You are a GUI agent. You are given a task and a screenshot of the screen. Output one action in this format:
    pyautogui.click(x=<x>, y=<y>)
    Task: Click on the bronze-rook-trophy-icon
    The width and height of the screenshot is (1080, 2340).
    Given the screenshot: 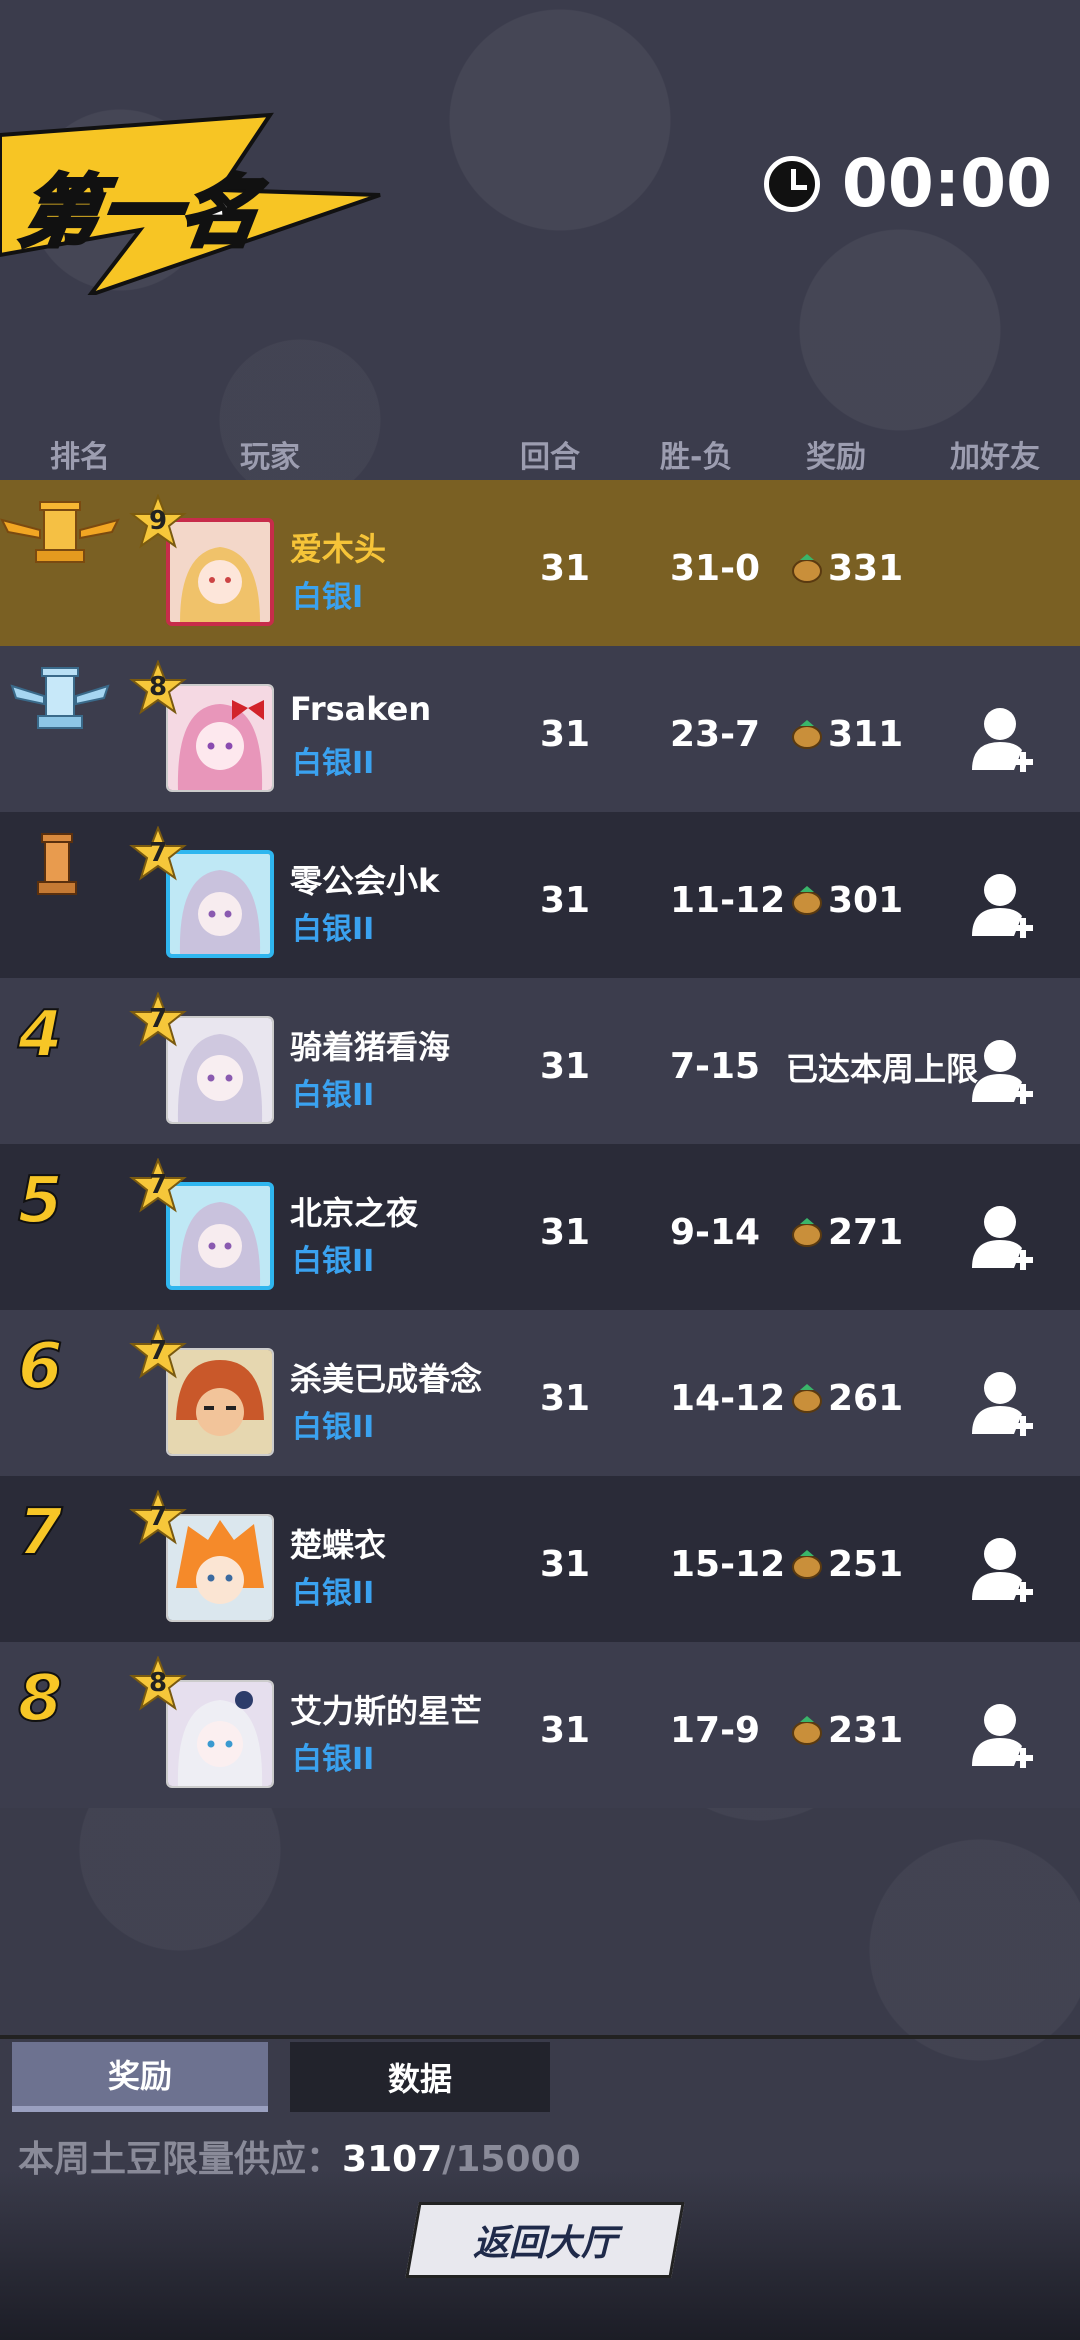 What is the action you would take?
    pyautogui.click(x=57, y=864)
    